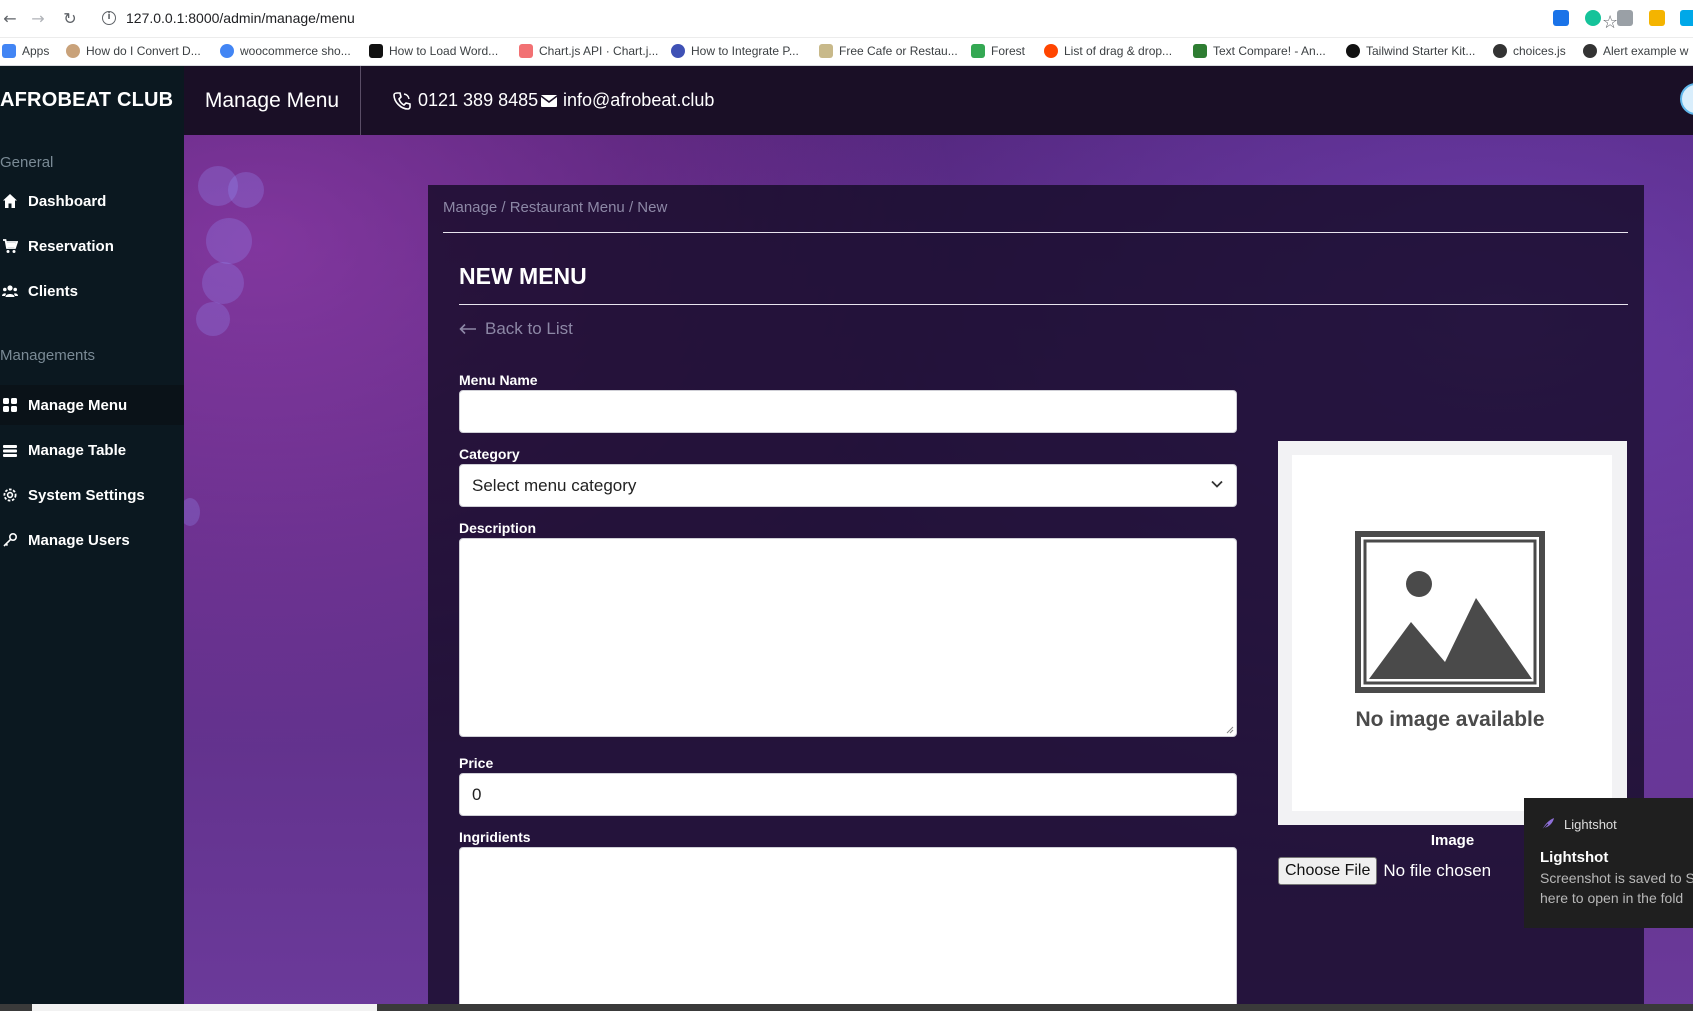 This screenshot has height=1011, width=1693. I want to click on phone-icon, so click(402, 100).